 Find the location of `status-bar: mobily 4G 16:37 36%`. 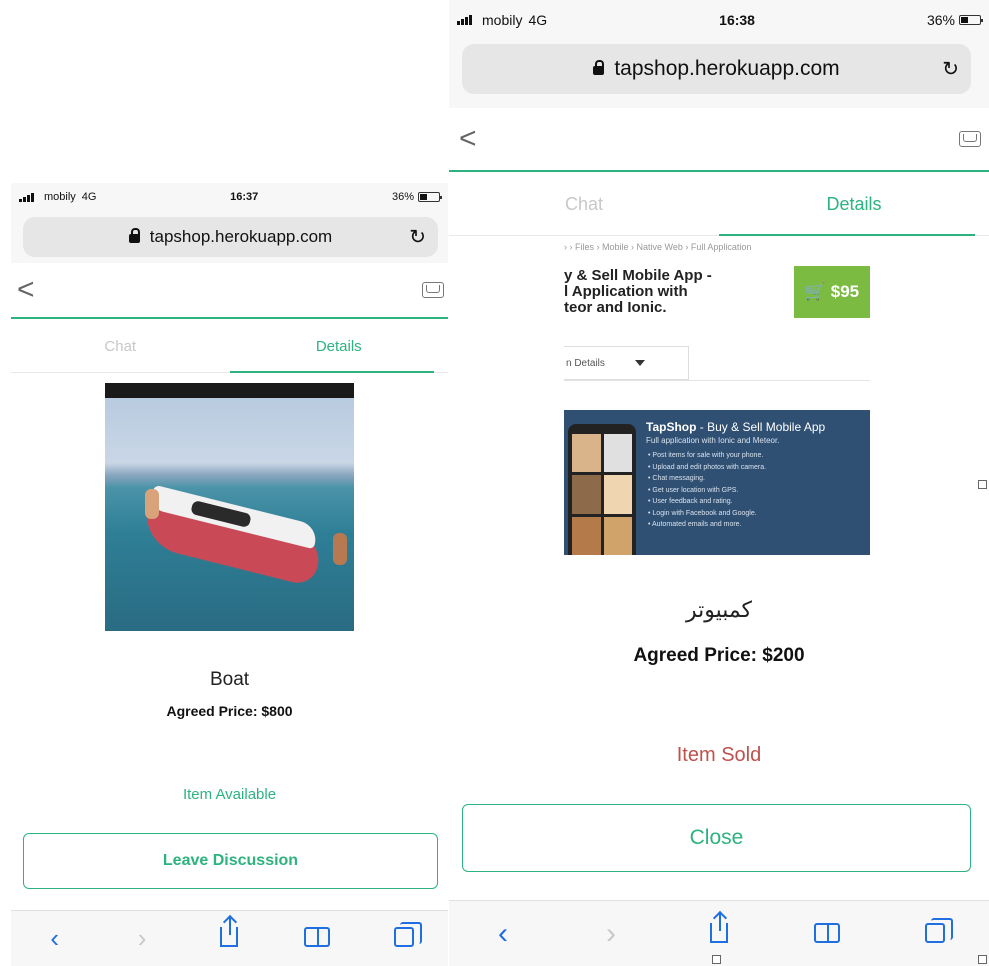

status-bar: mobily 4G 16:37 36% is located at coordinates (229, 197).